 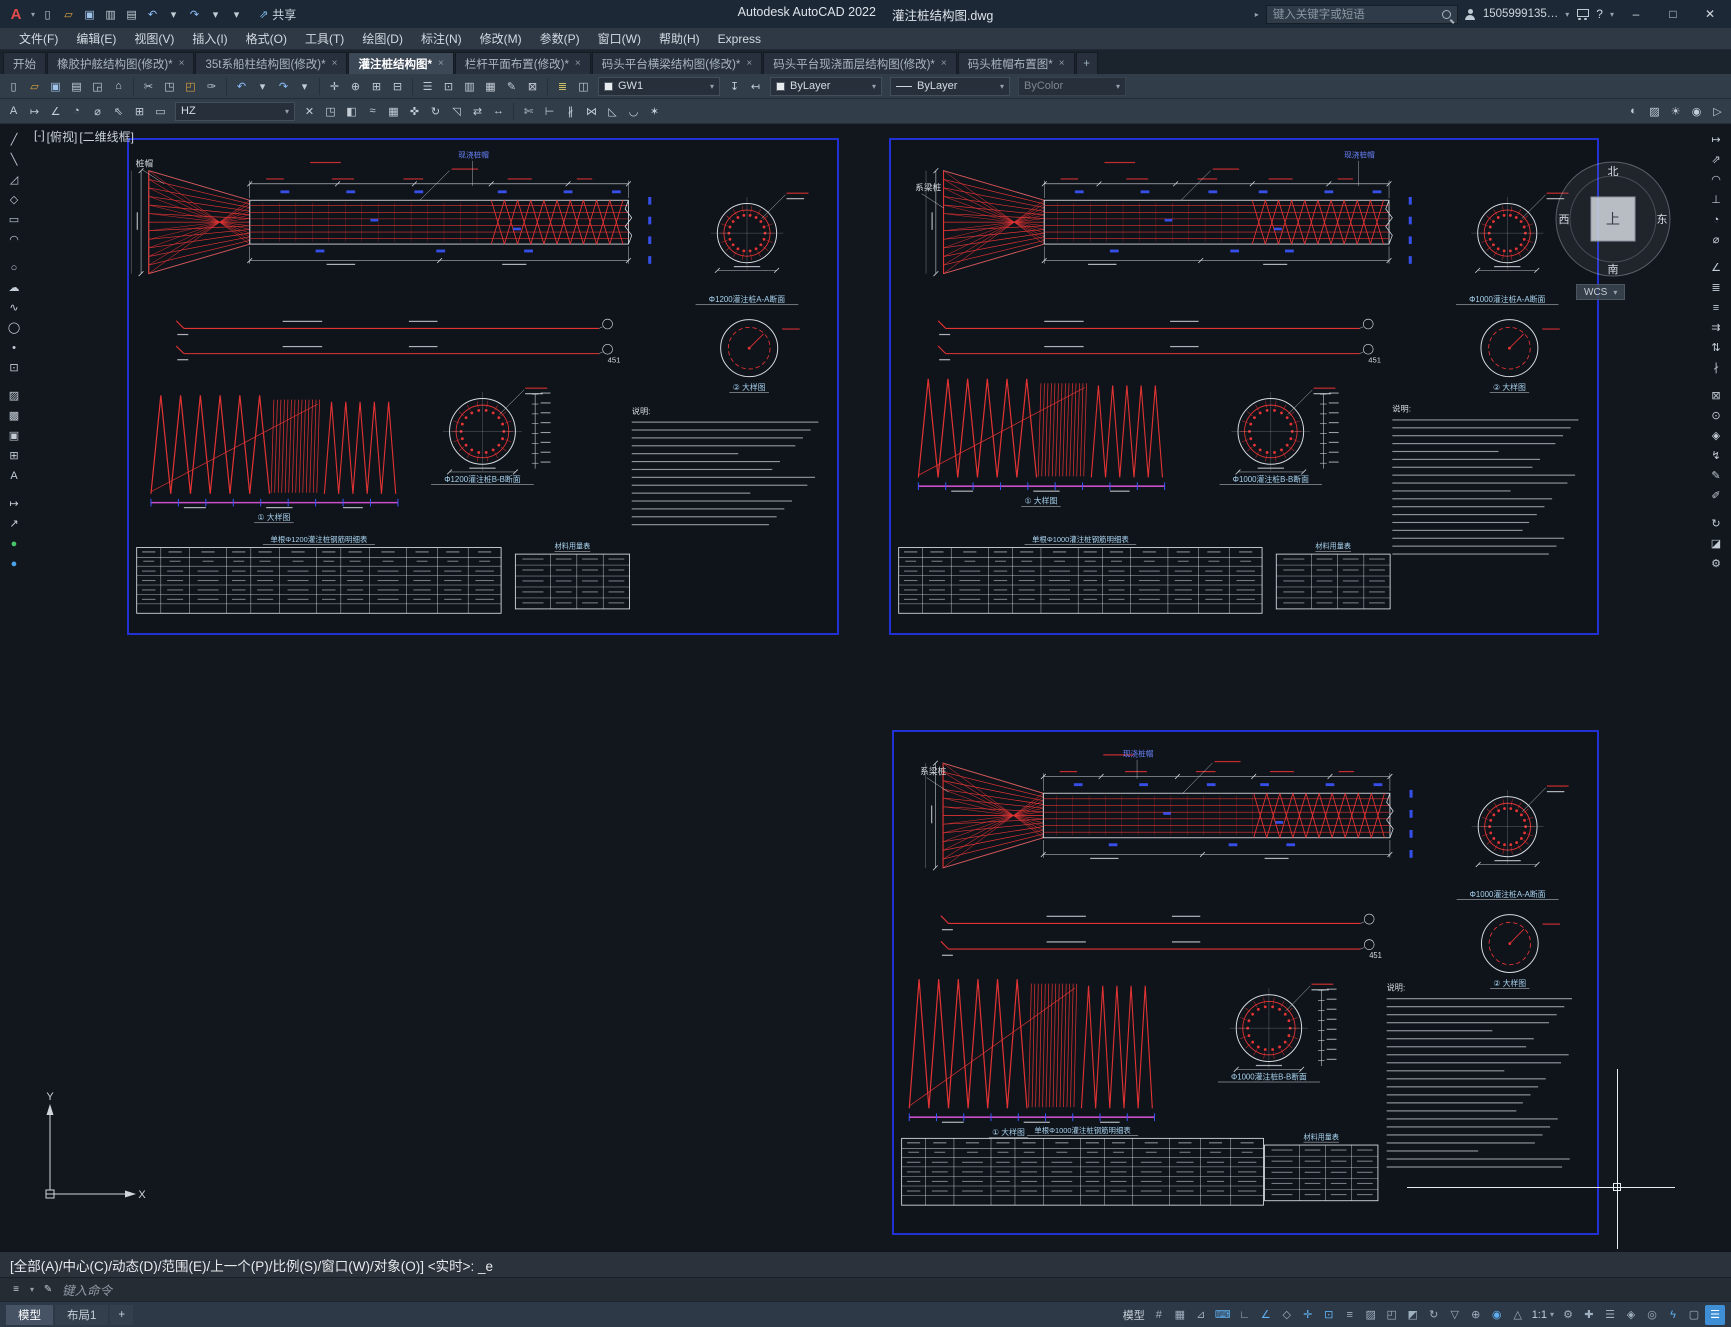 I want to click on command-customize-icon: ≡, so click(x=16, y=1290).